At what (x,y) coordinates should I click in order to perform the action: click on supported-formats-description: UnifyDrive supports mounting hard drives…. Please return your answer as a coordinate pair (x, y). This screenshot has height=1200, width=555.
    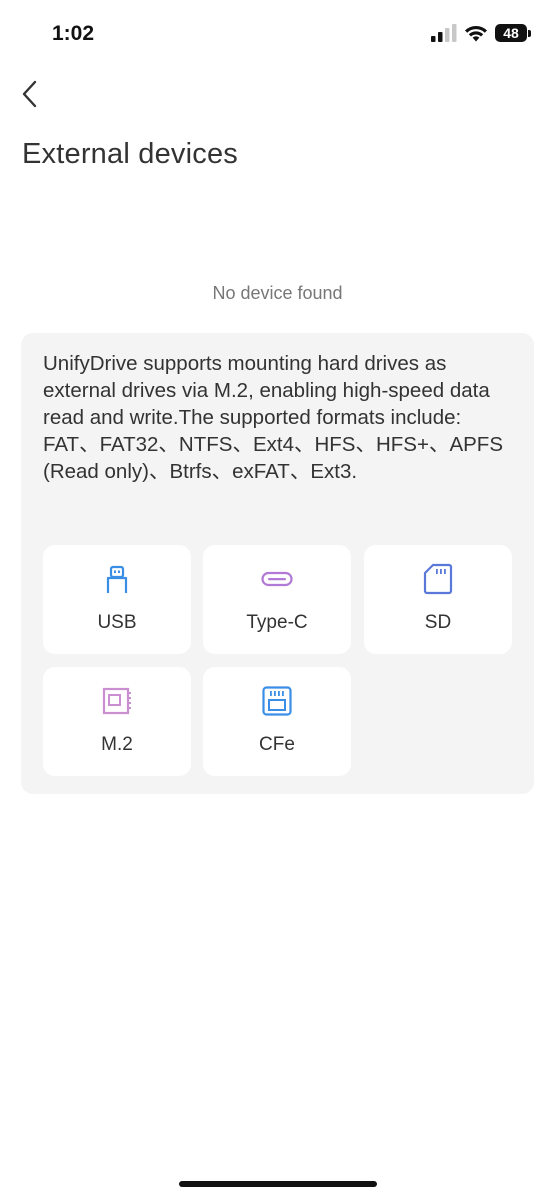
    Looking at the image, I should click on (273, 417).